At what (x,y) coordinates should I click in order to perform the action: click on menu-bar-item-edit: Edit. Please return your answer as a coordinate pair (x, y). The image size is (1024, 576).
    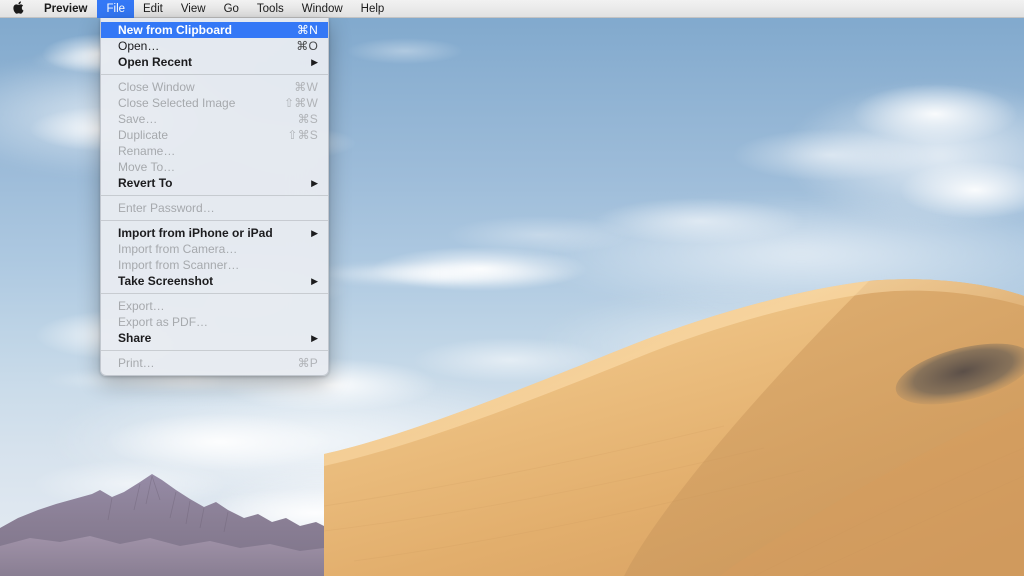
    Looking at the image, I should click on (153, 9).